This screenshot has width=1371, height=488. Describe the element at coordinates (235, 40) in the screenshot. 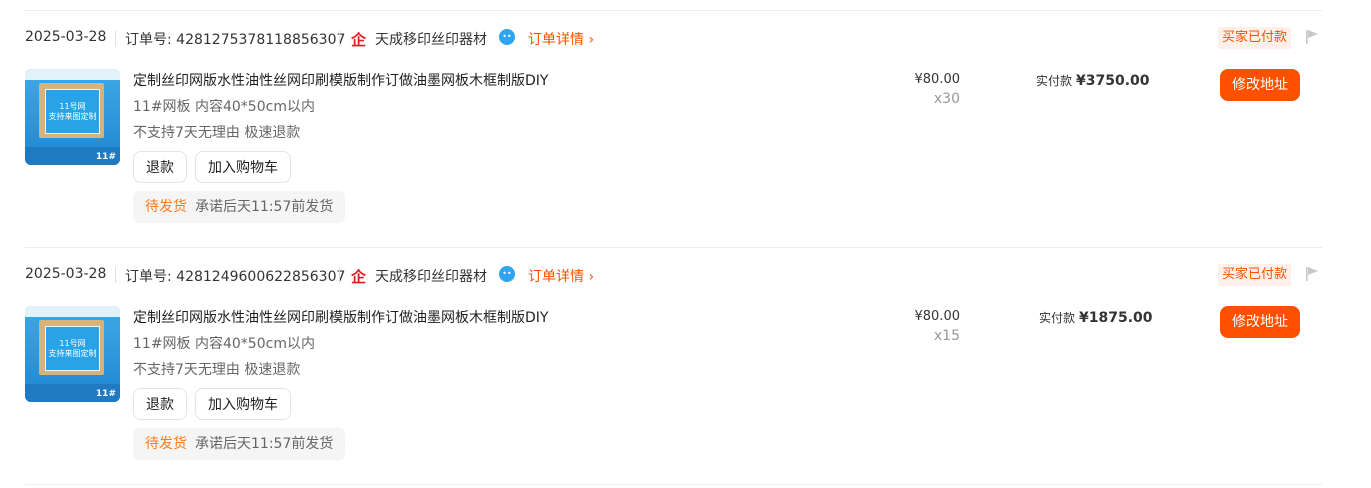

I see `order-number: 订单号: 4281275378118856307` at that location.